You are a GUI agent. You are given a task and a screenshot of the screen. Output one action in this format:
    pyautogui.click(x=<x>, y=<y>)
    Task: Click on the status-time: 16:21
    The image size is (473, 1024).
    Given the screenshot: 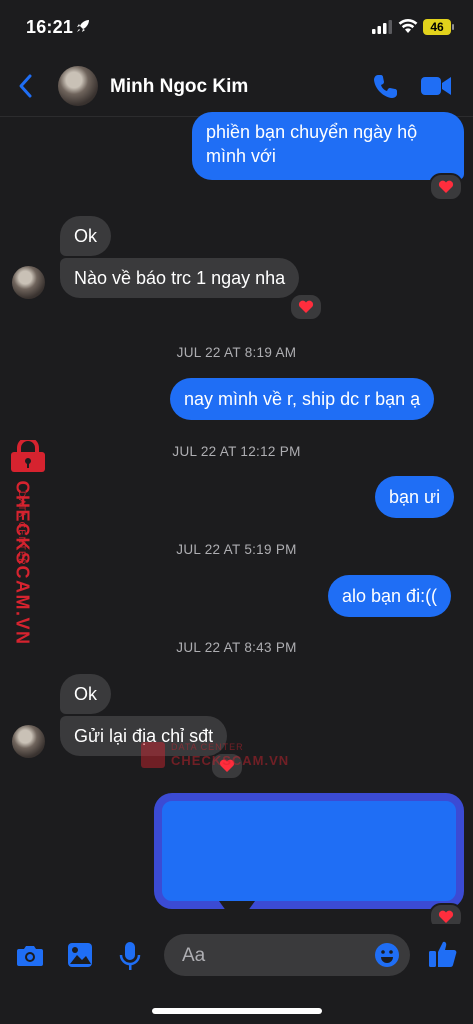 What is the action you would take?
    pyautogui.click(x=50, y=27)
    